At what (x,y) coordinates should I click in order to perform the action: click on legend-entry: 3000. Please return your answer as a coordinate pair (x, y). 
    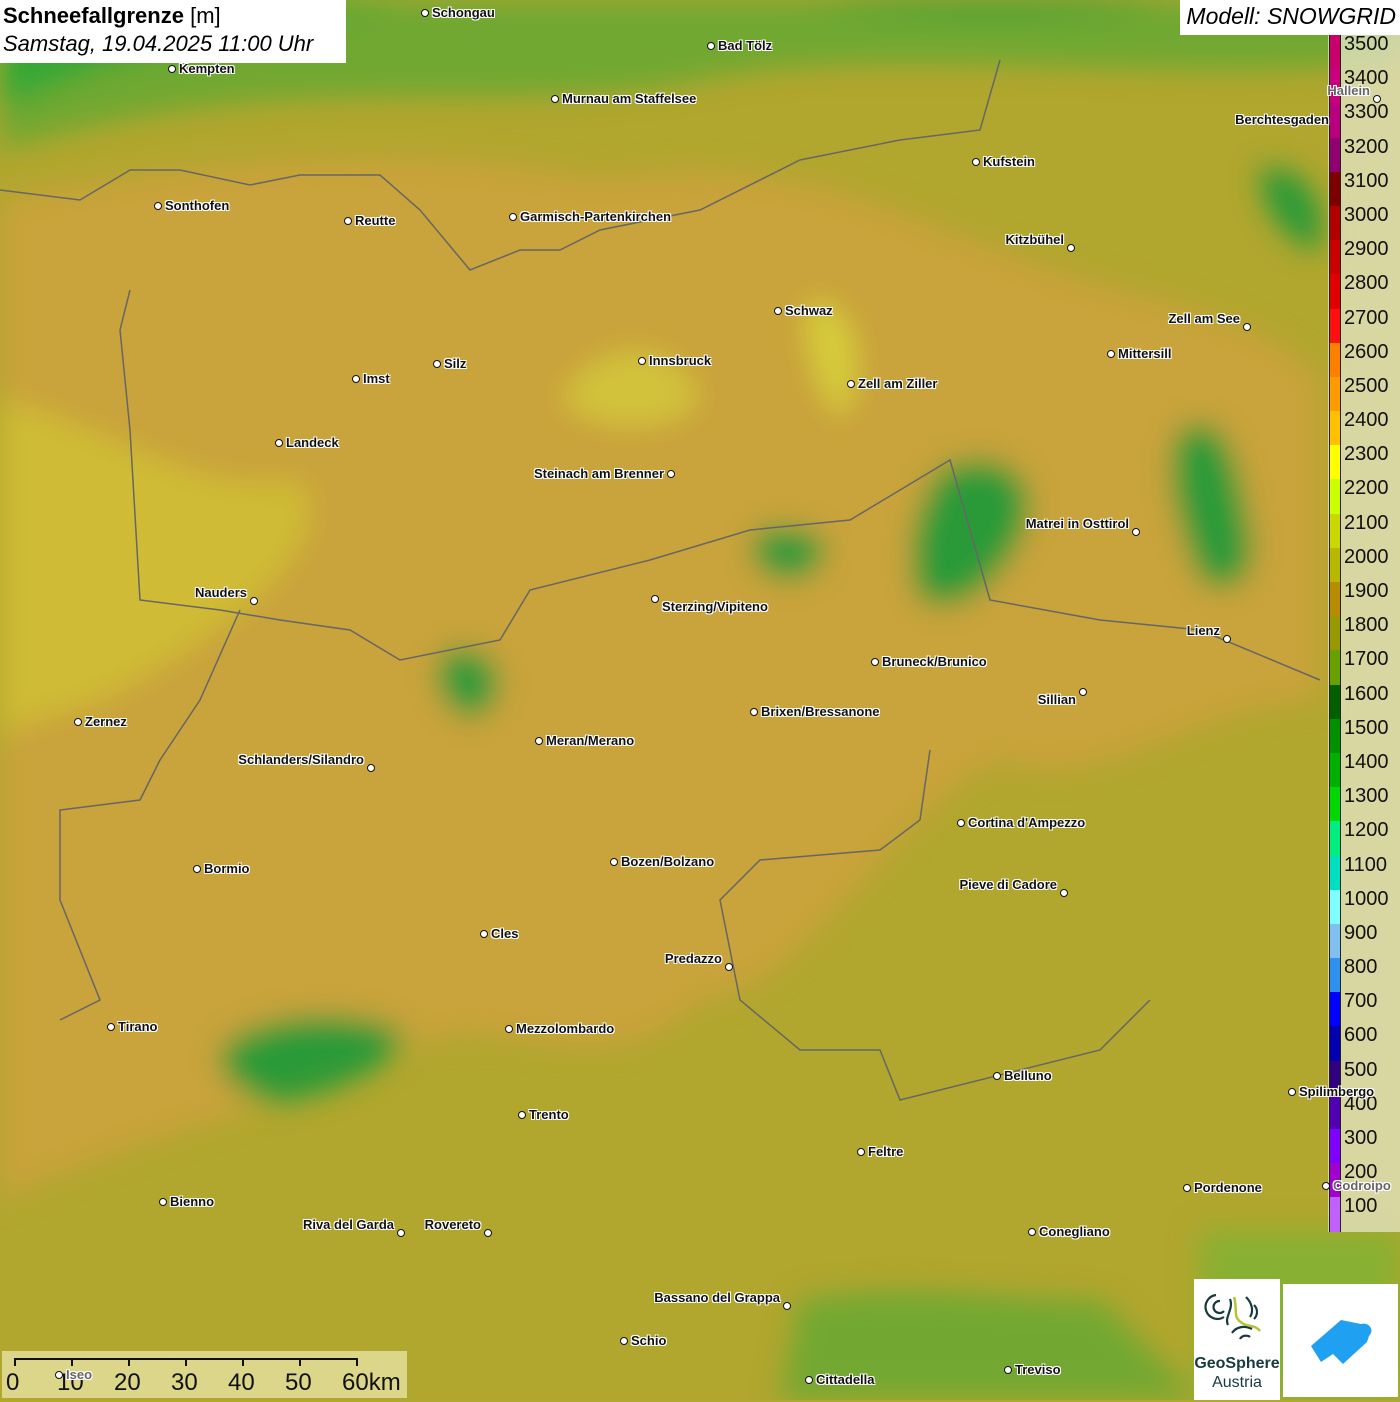
    Looking at the image, I should click on (1364, 222).